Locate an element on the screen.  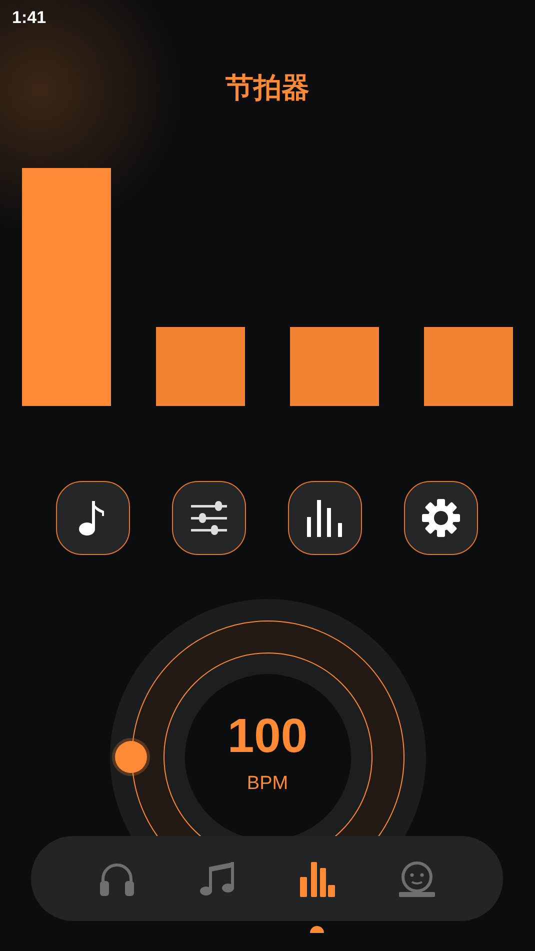
tempo-unit: BPM is located at coordinates (267, 784).